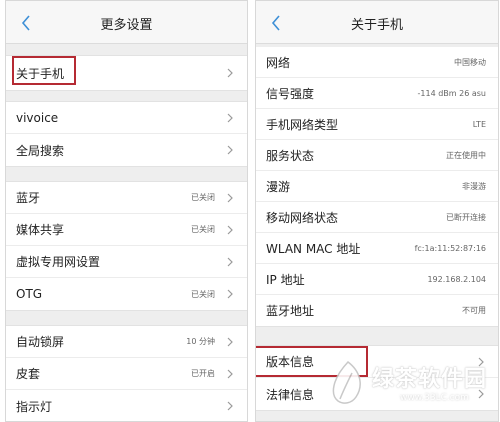  What do you see at coordinates (474, 310) in the screenshot?
I see `row-value: 不可用` at bounding box center [474, 310].